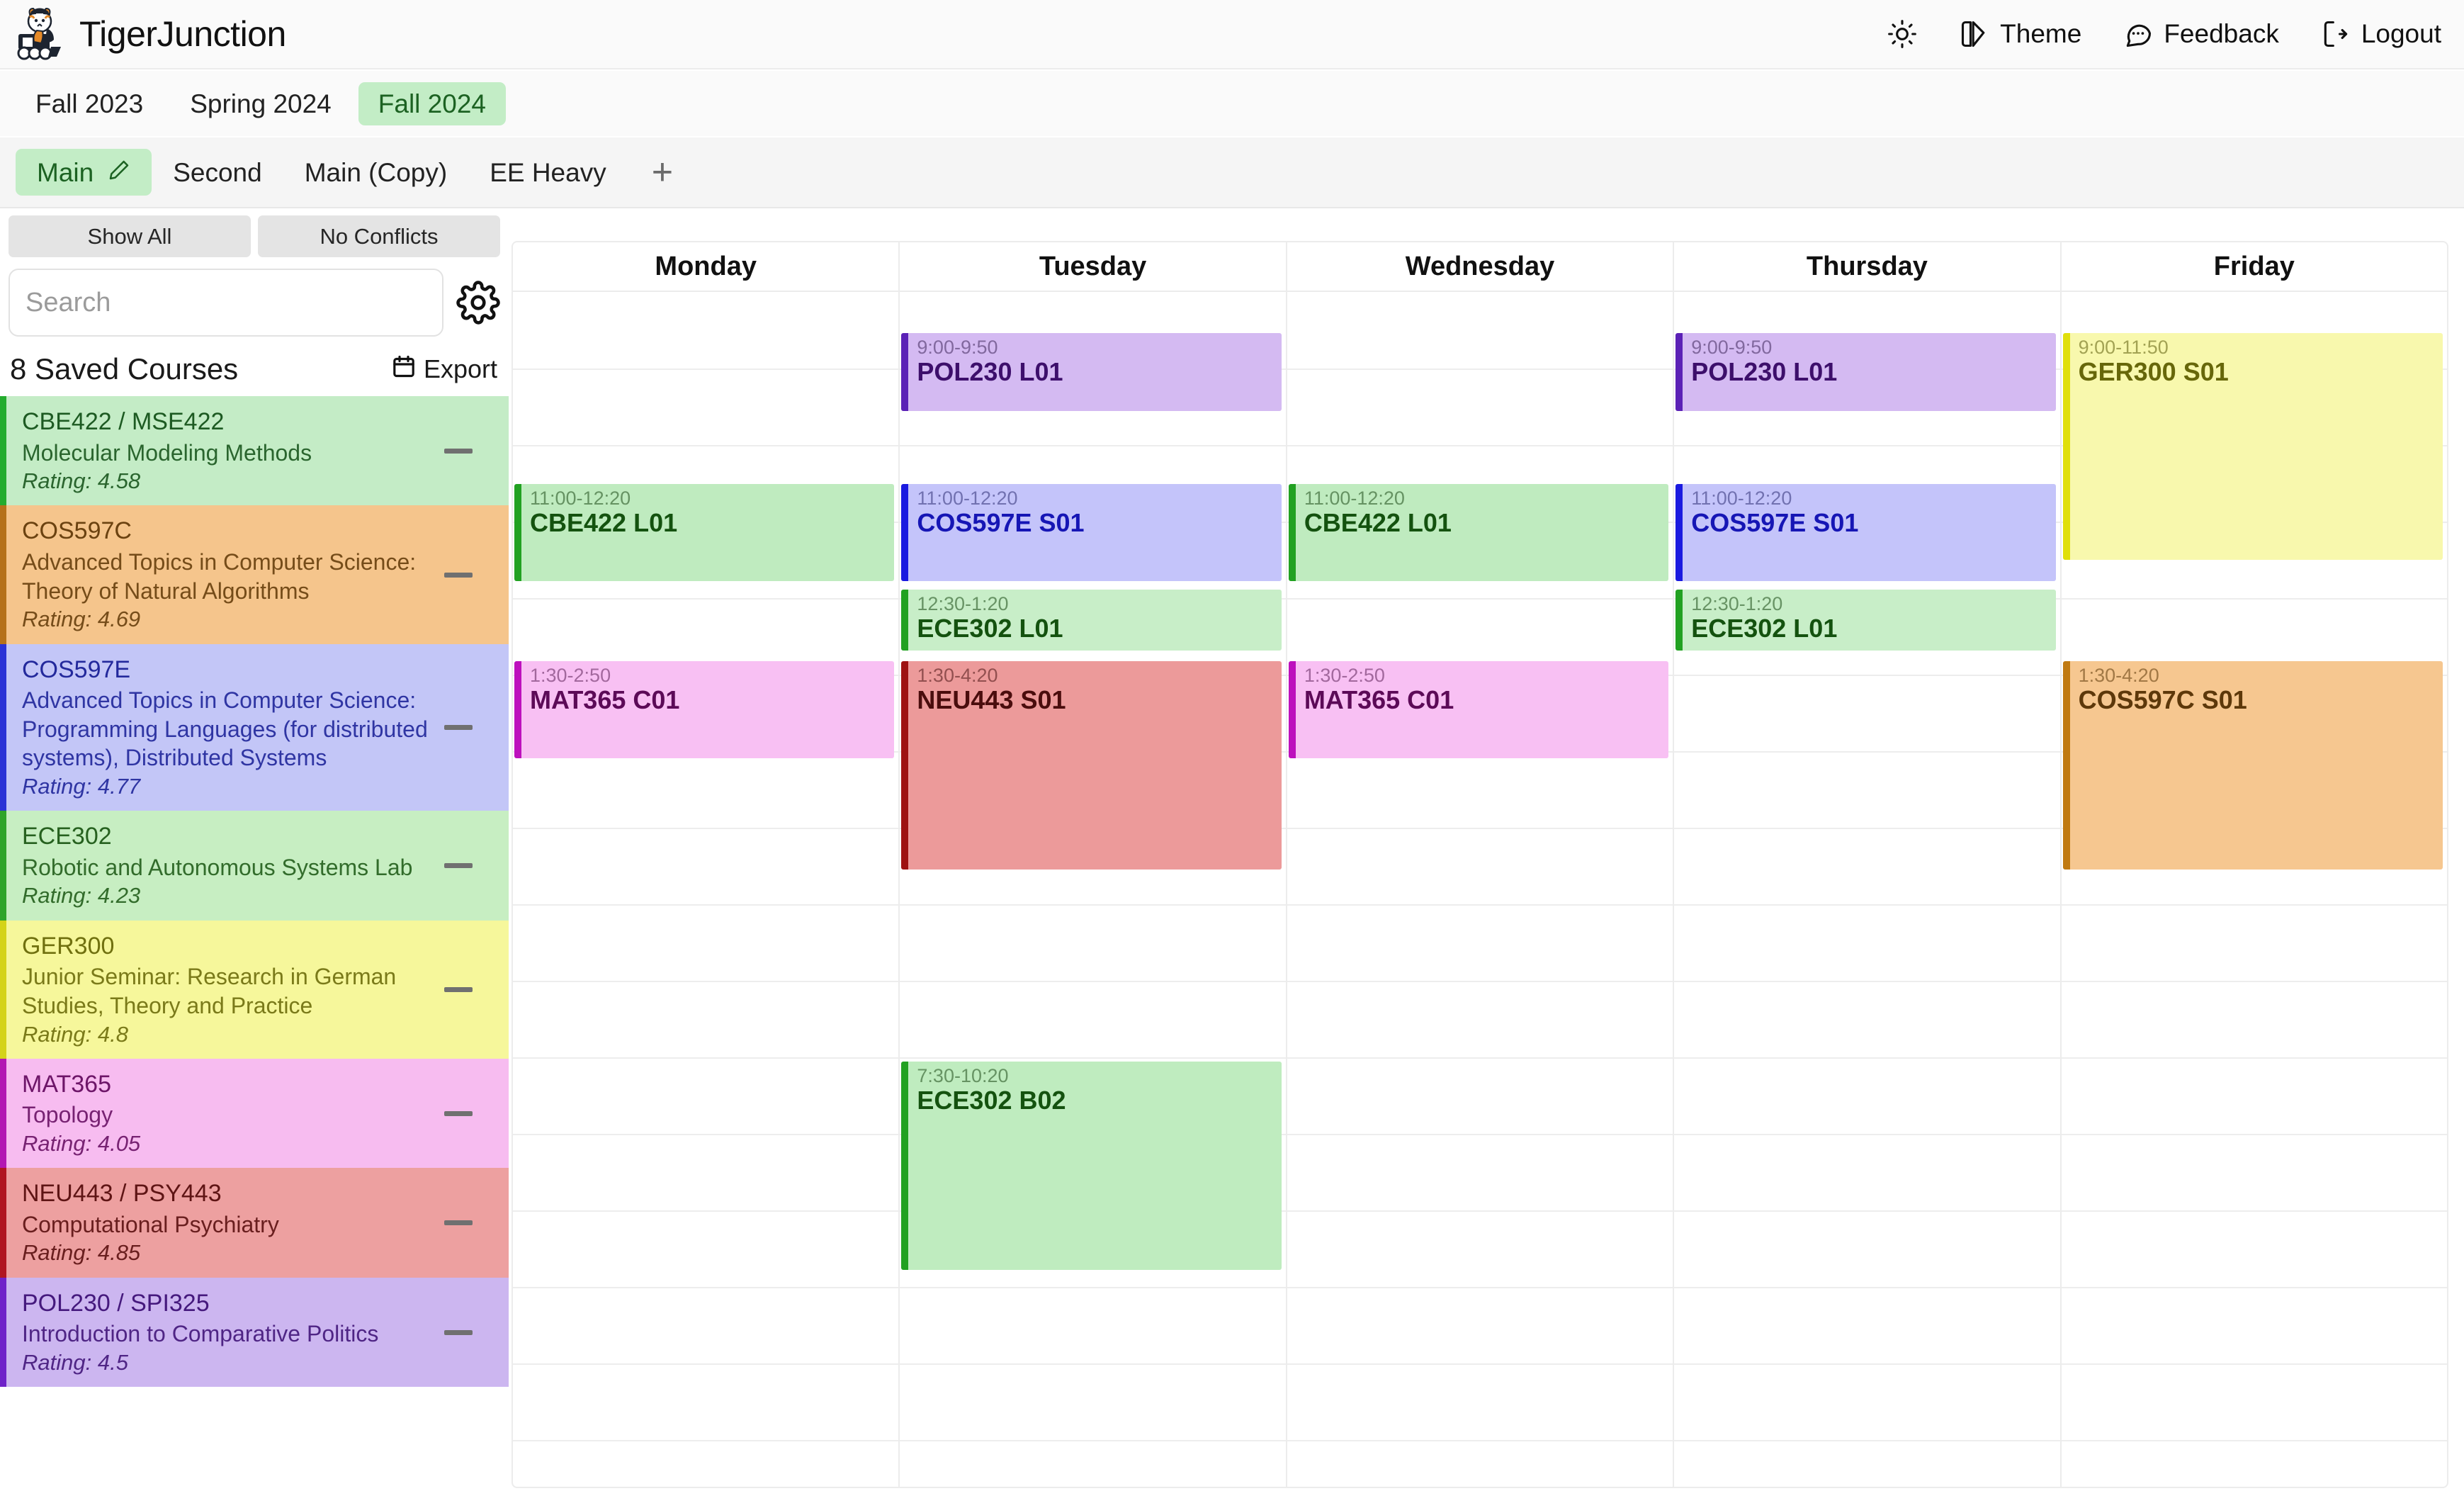  Describe the element at coordinates (1480, 267) in the screenshot. I see `calendar-day-header-row: Monday Tuesday Wednesday Thursday Friday` at that location.